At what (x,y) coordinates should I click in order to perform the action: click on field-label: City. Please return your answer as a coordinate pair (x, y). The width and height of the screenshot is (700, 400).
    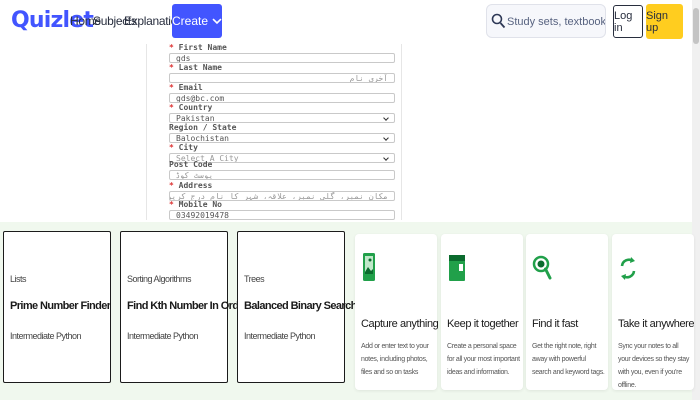
    Looking at the image, I should click on (188, 147).